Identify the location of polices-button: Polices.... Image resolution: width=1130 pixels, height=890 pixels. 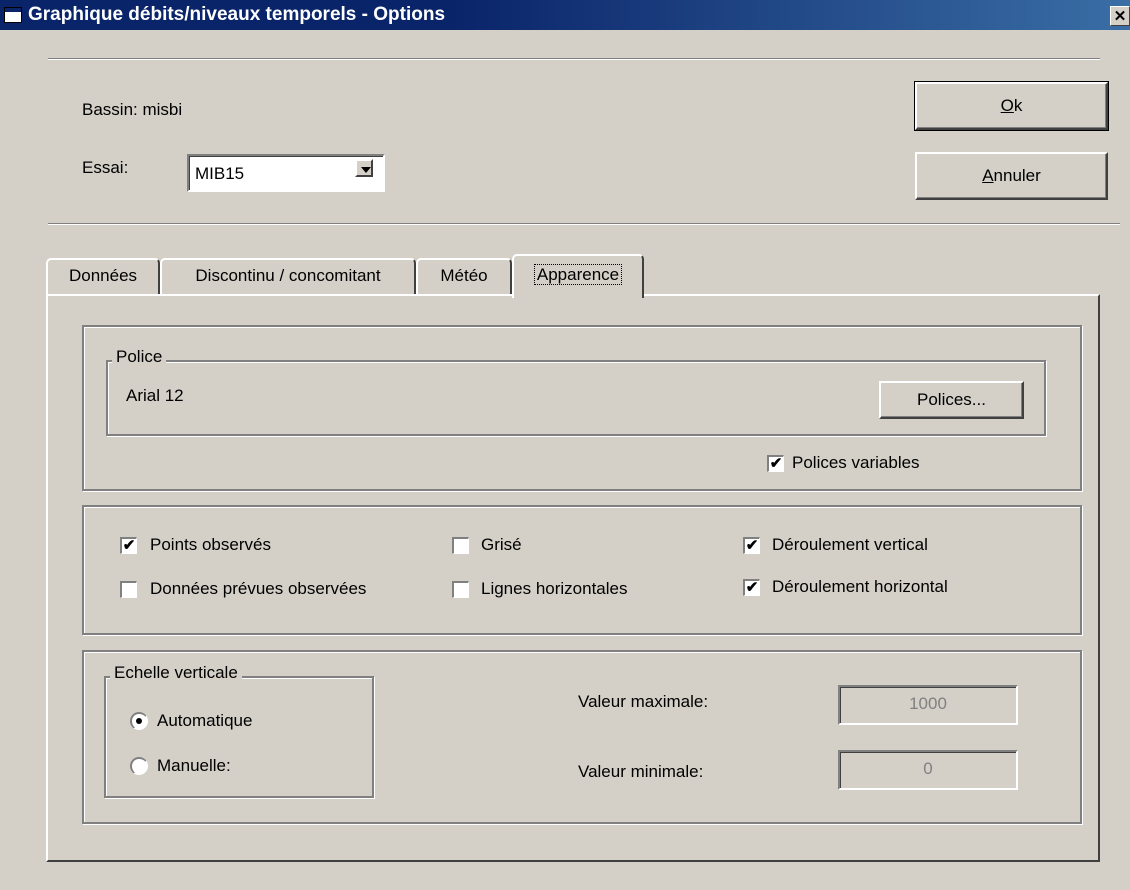
(951, 400).